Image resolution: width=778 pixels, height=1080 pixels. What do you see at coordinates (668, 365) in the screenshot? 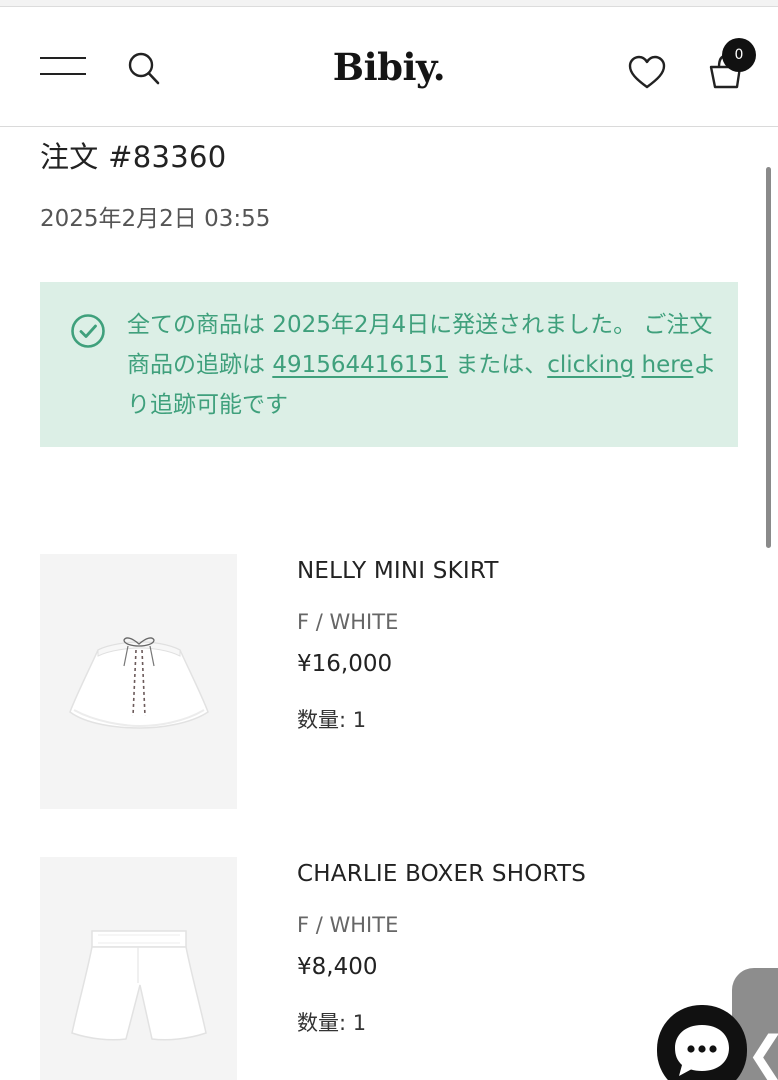
I see `tracking-link-here: here` at bounding box center [668, 365].